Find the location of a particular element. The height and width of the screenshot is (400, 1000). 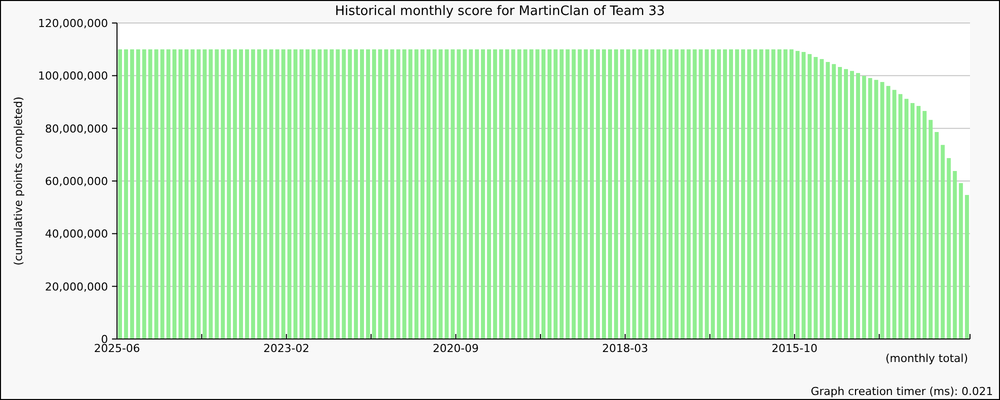

tick-label: 2020-09 is located at coordinates (455, 348).